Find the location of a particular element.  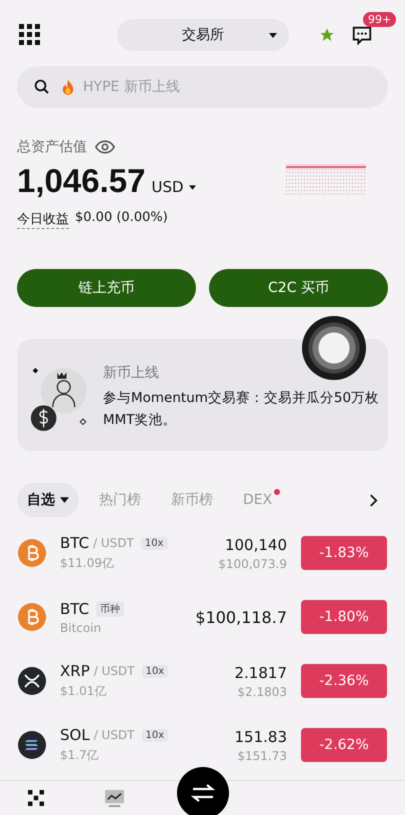

change-badge: -2.36% is located at coordinates (344, 681).